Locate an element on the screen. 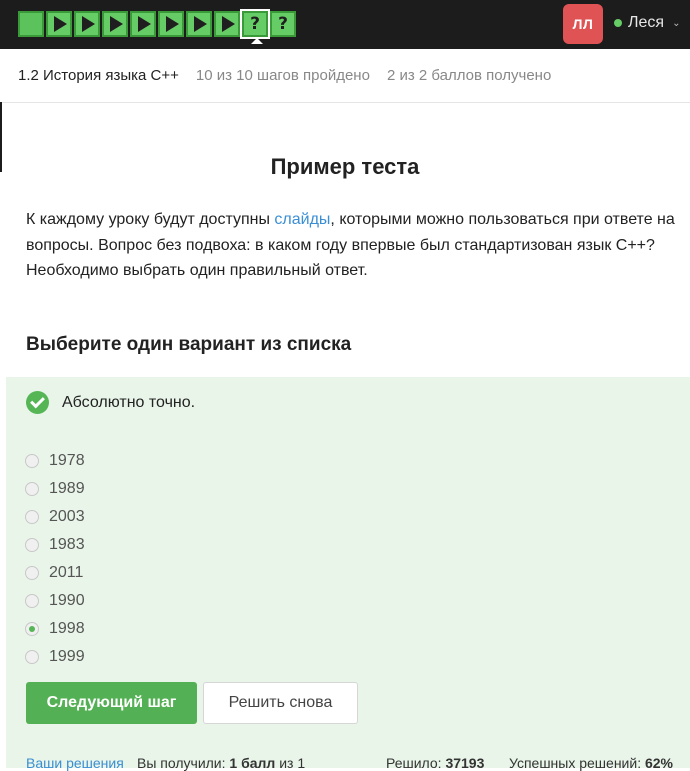  answer-options: 1978 1989 2003 1983 2011 1990 1998 1999 is located at coordinates (55, 559).